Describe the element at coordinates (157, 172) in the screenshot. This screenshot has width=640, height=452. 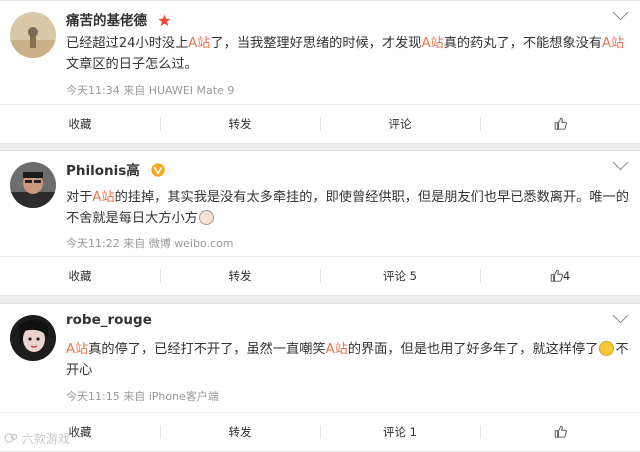
I see `yellow-v-icon` at that location.